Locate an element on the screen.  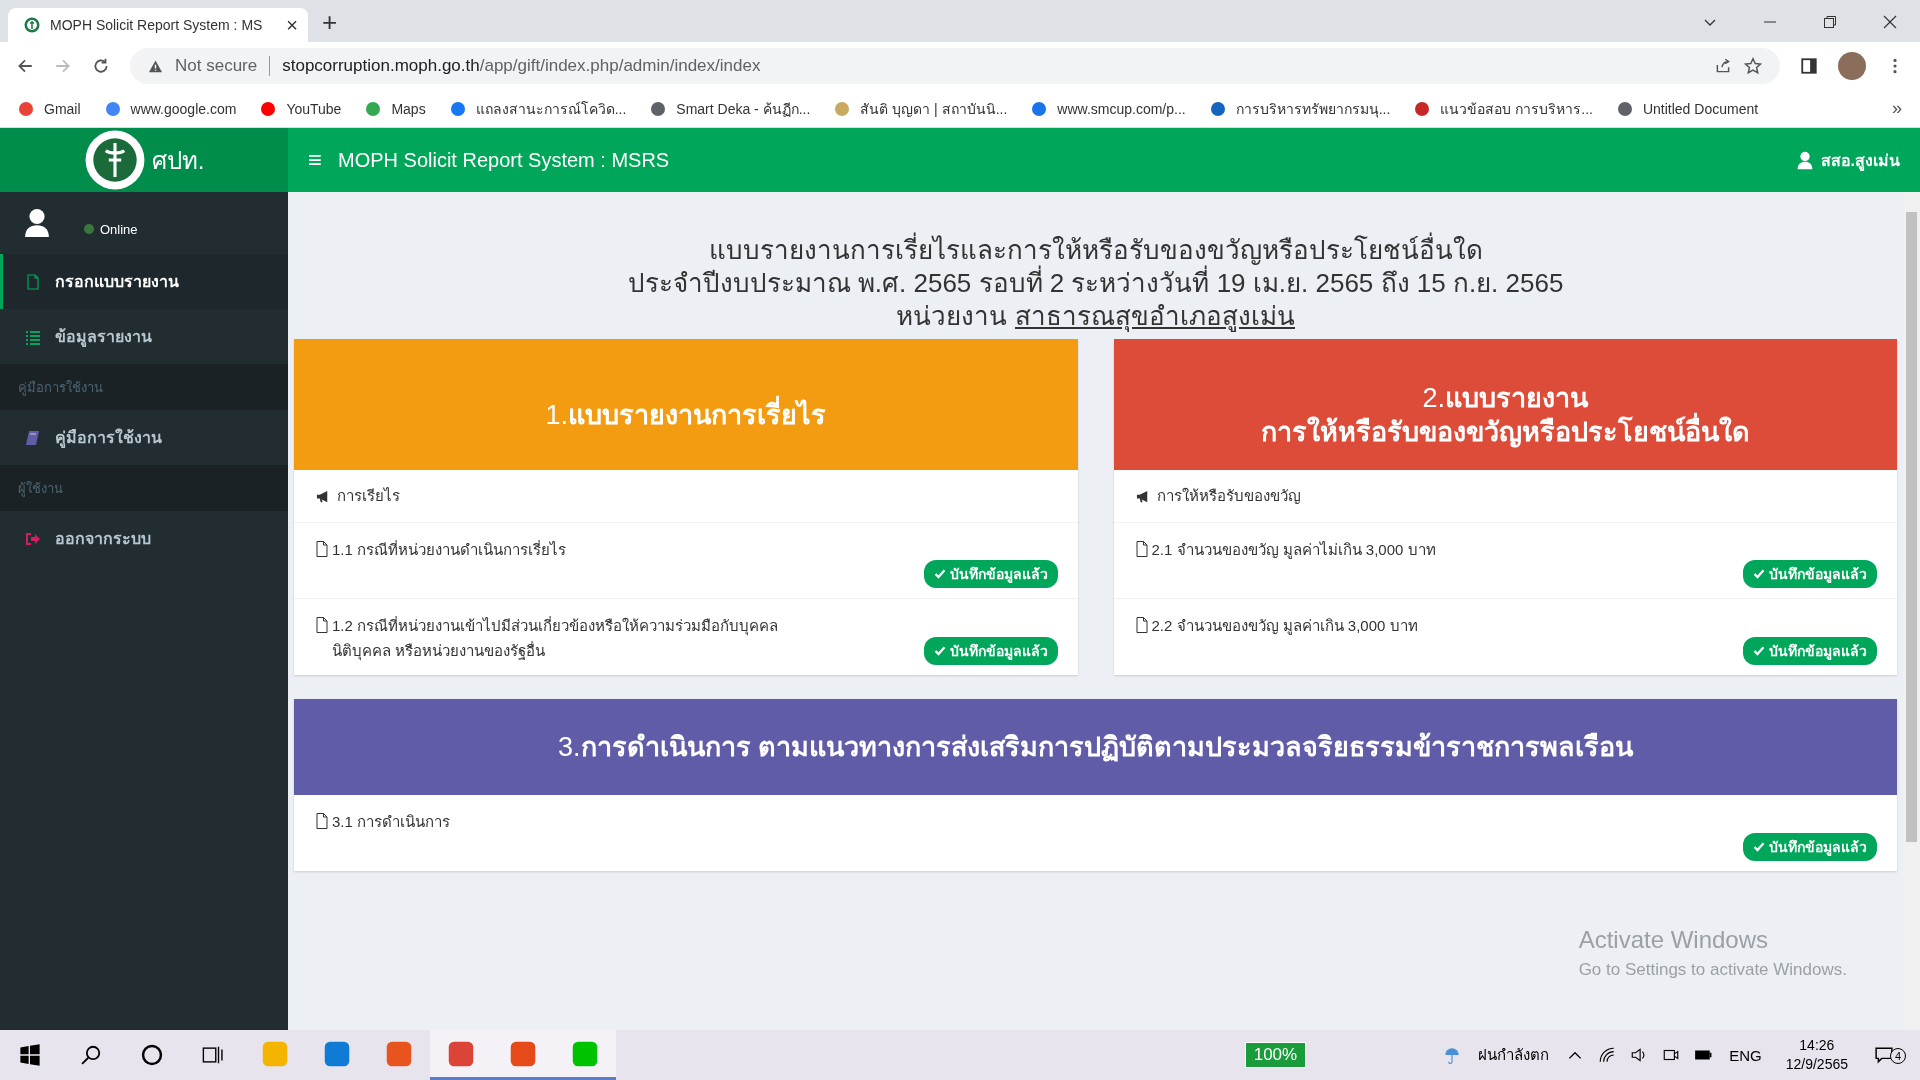
restore-icon is located at coordinates (1830, 22).